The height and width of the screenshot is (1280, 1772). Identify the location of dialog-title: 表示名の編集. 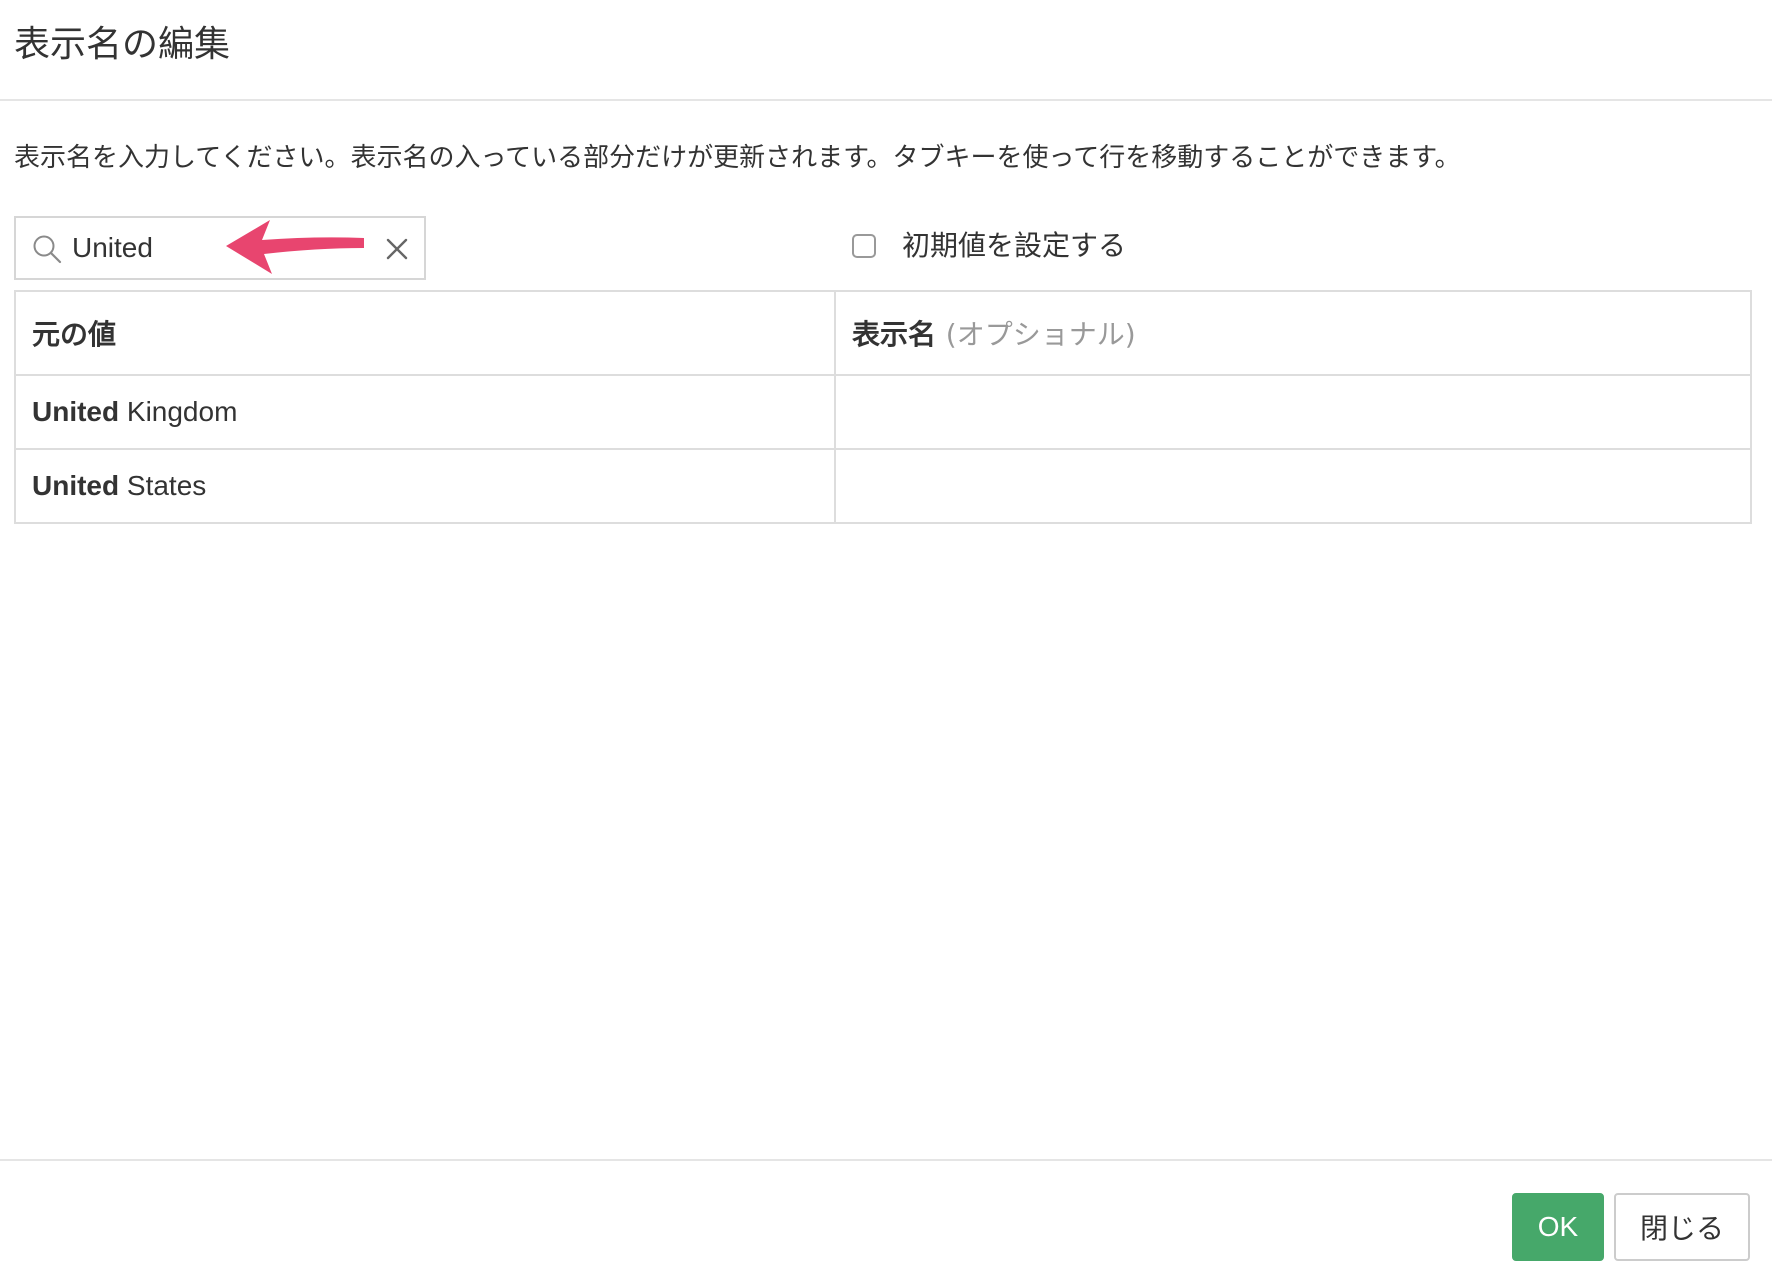
(122, 44).